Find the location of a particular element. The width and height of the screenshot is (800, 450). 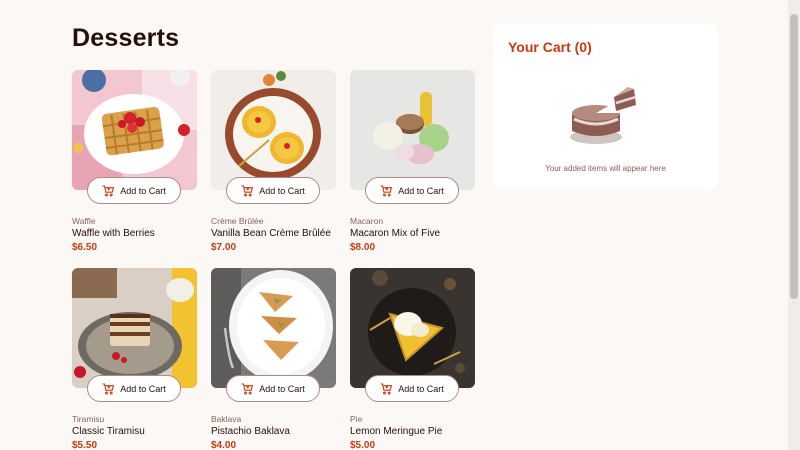

product-category: Macaron is located at coordinates (367, 221).